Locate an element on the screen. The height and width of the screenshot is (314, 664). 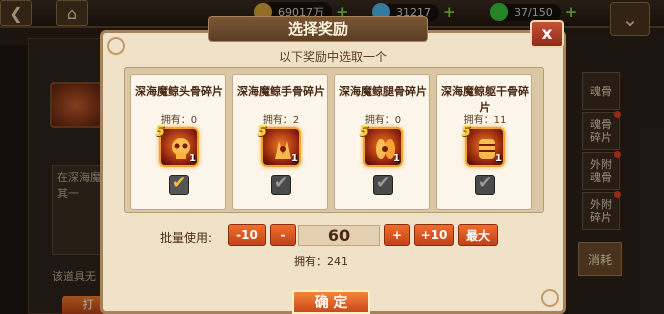
ornament-icon is located at coordinates (550, 298).